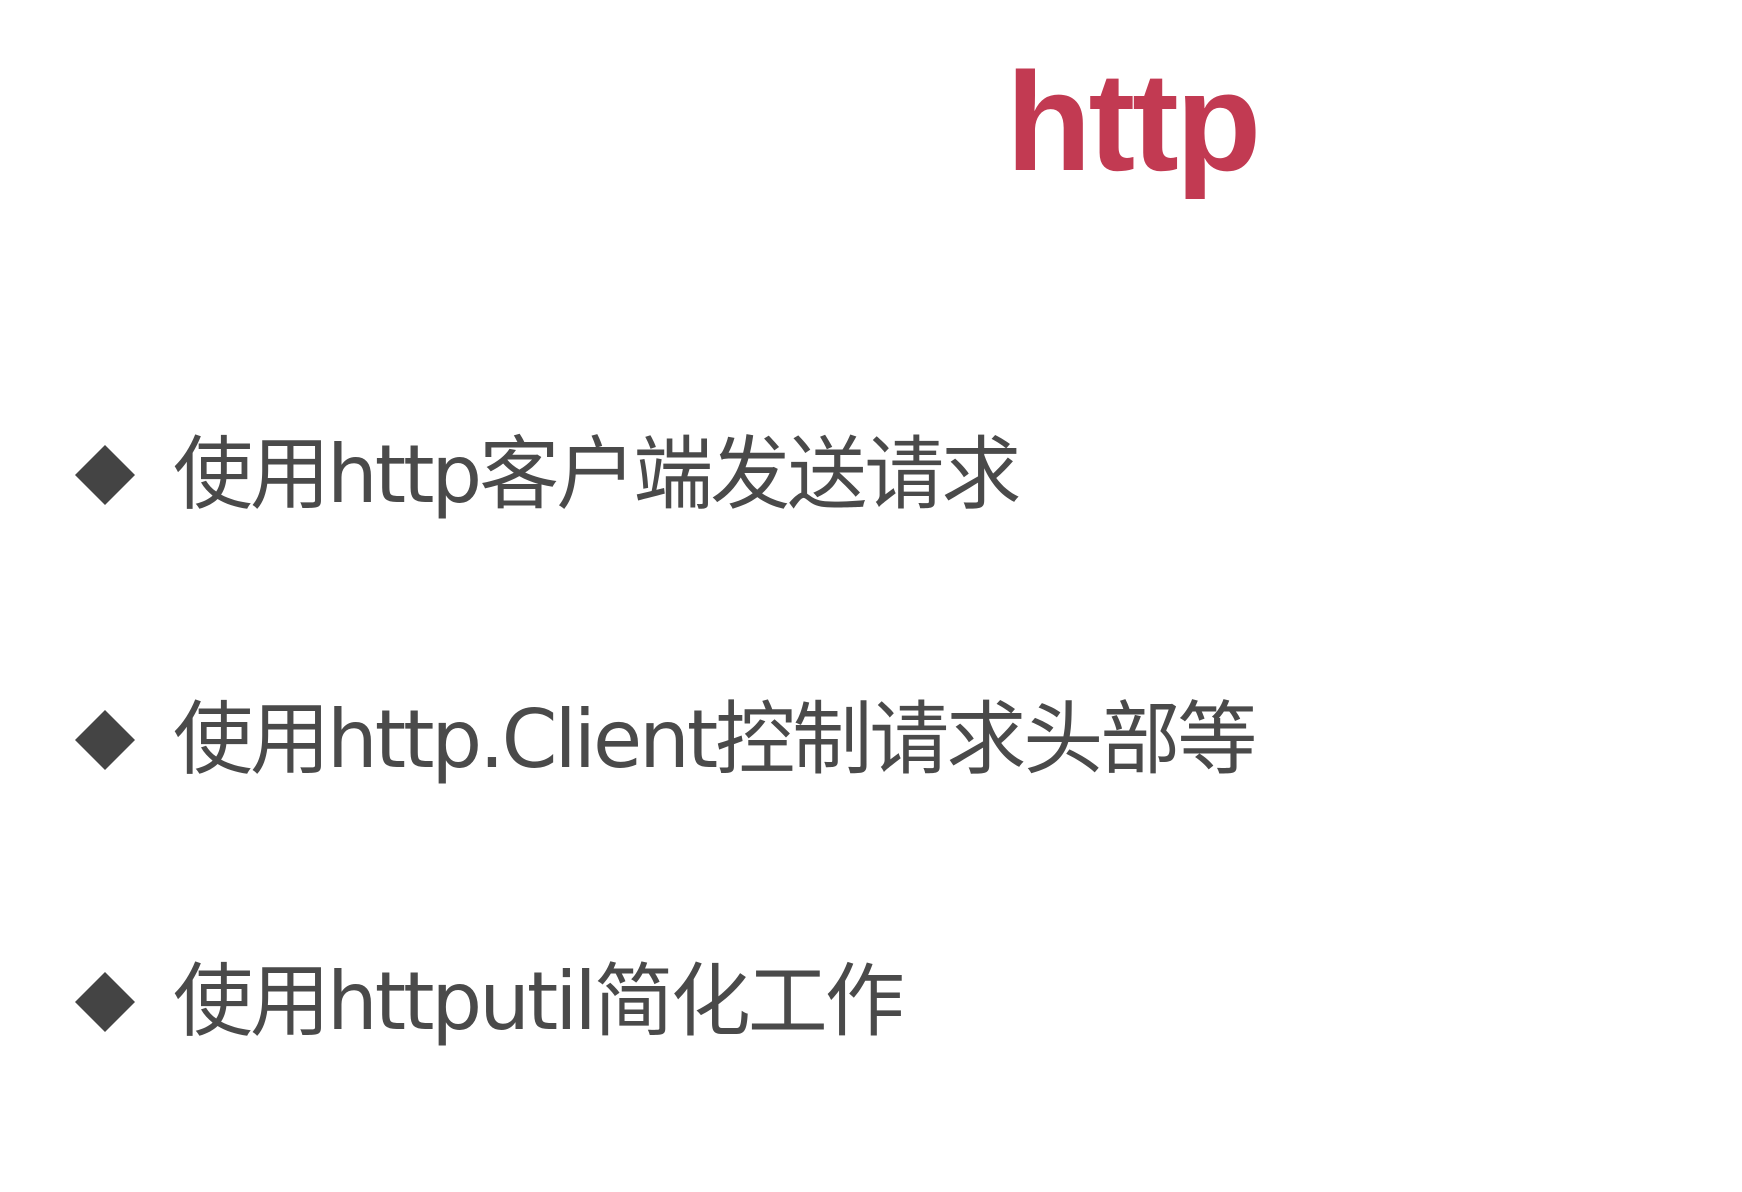 The image size is (1742, 1192). I want to click on slide-title: http, so click(1133, 121).